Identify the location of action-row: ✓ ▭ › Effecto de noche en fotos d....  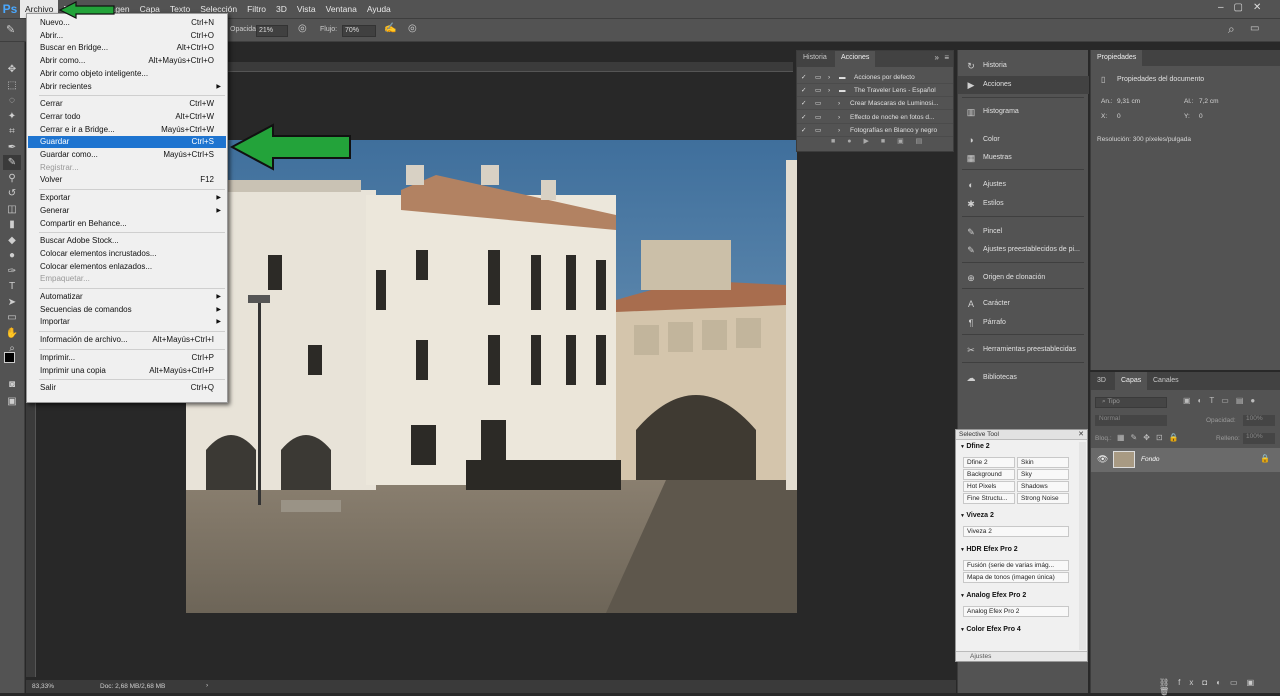
(875, 117).